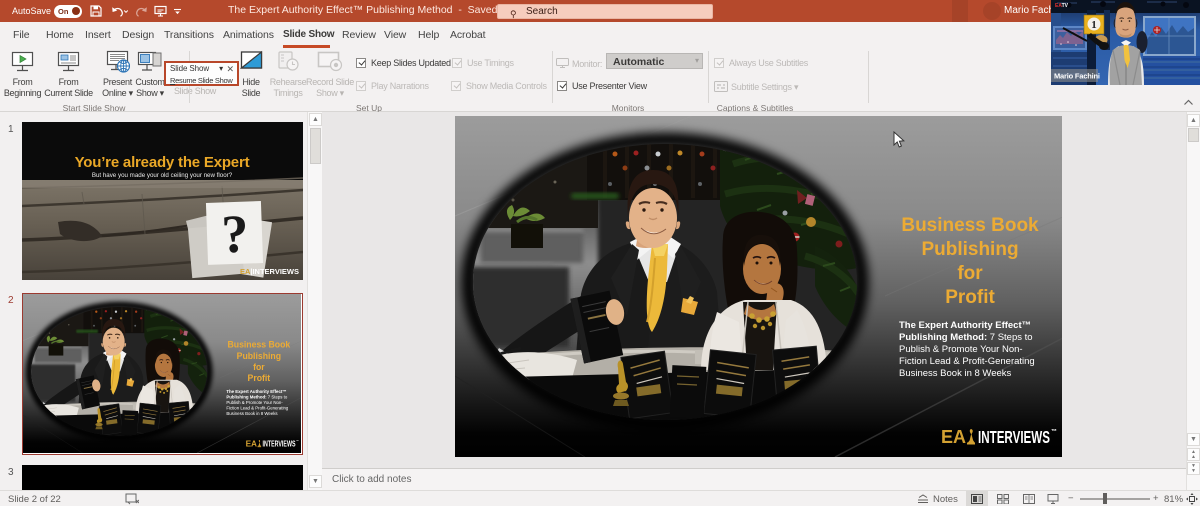  What do you see at coordinates (1062, 6) in the screenshot?
I see `svg-text: EATV` at bounding box center [1062, 6].